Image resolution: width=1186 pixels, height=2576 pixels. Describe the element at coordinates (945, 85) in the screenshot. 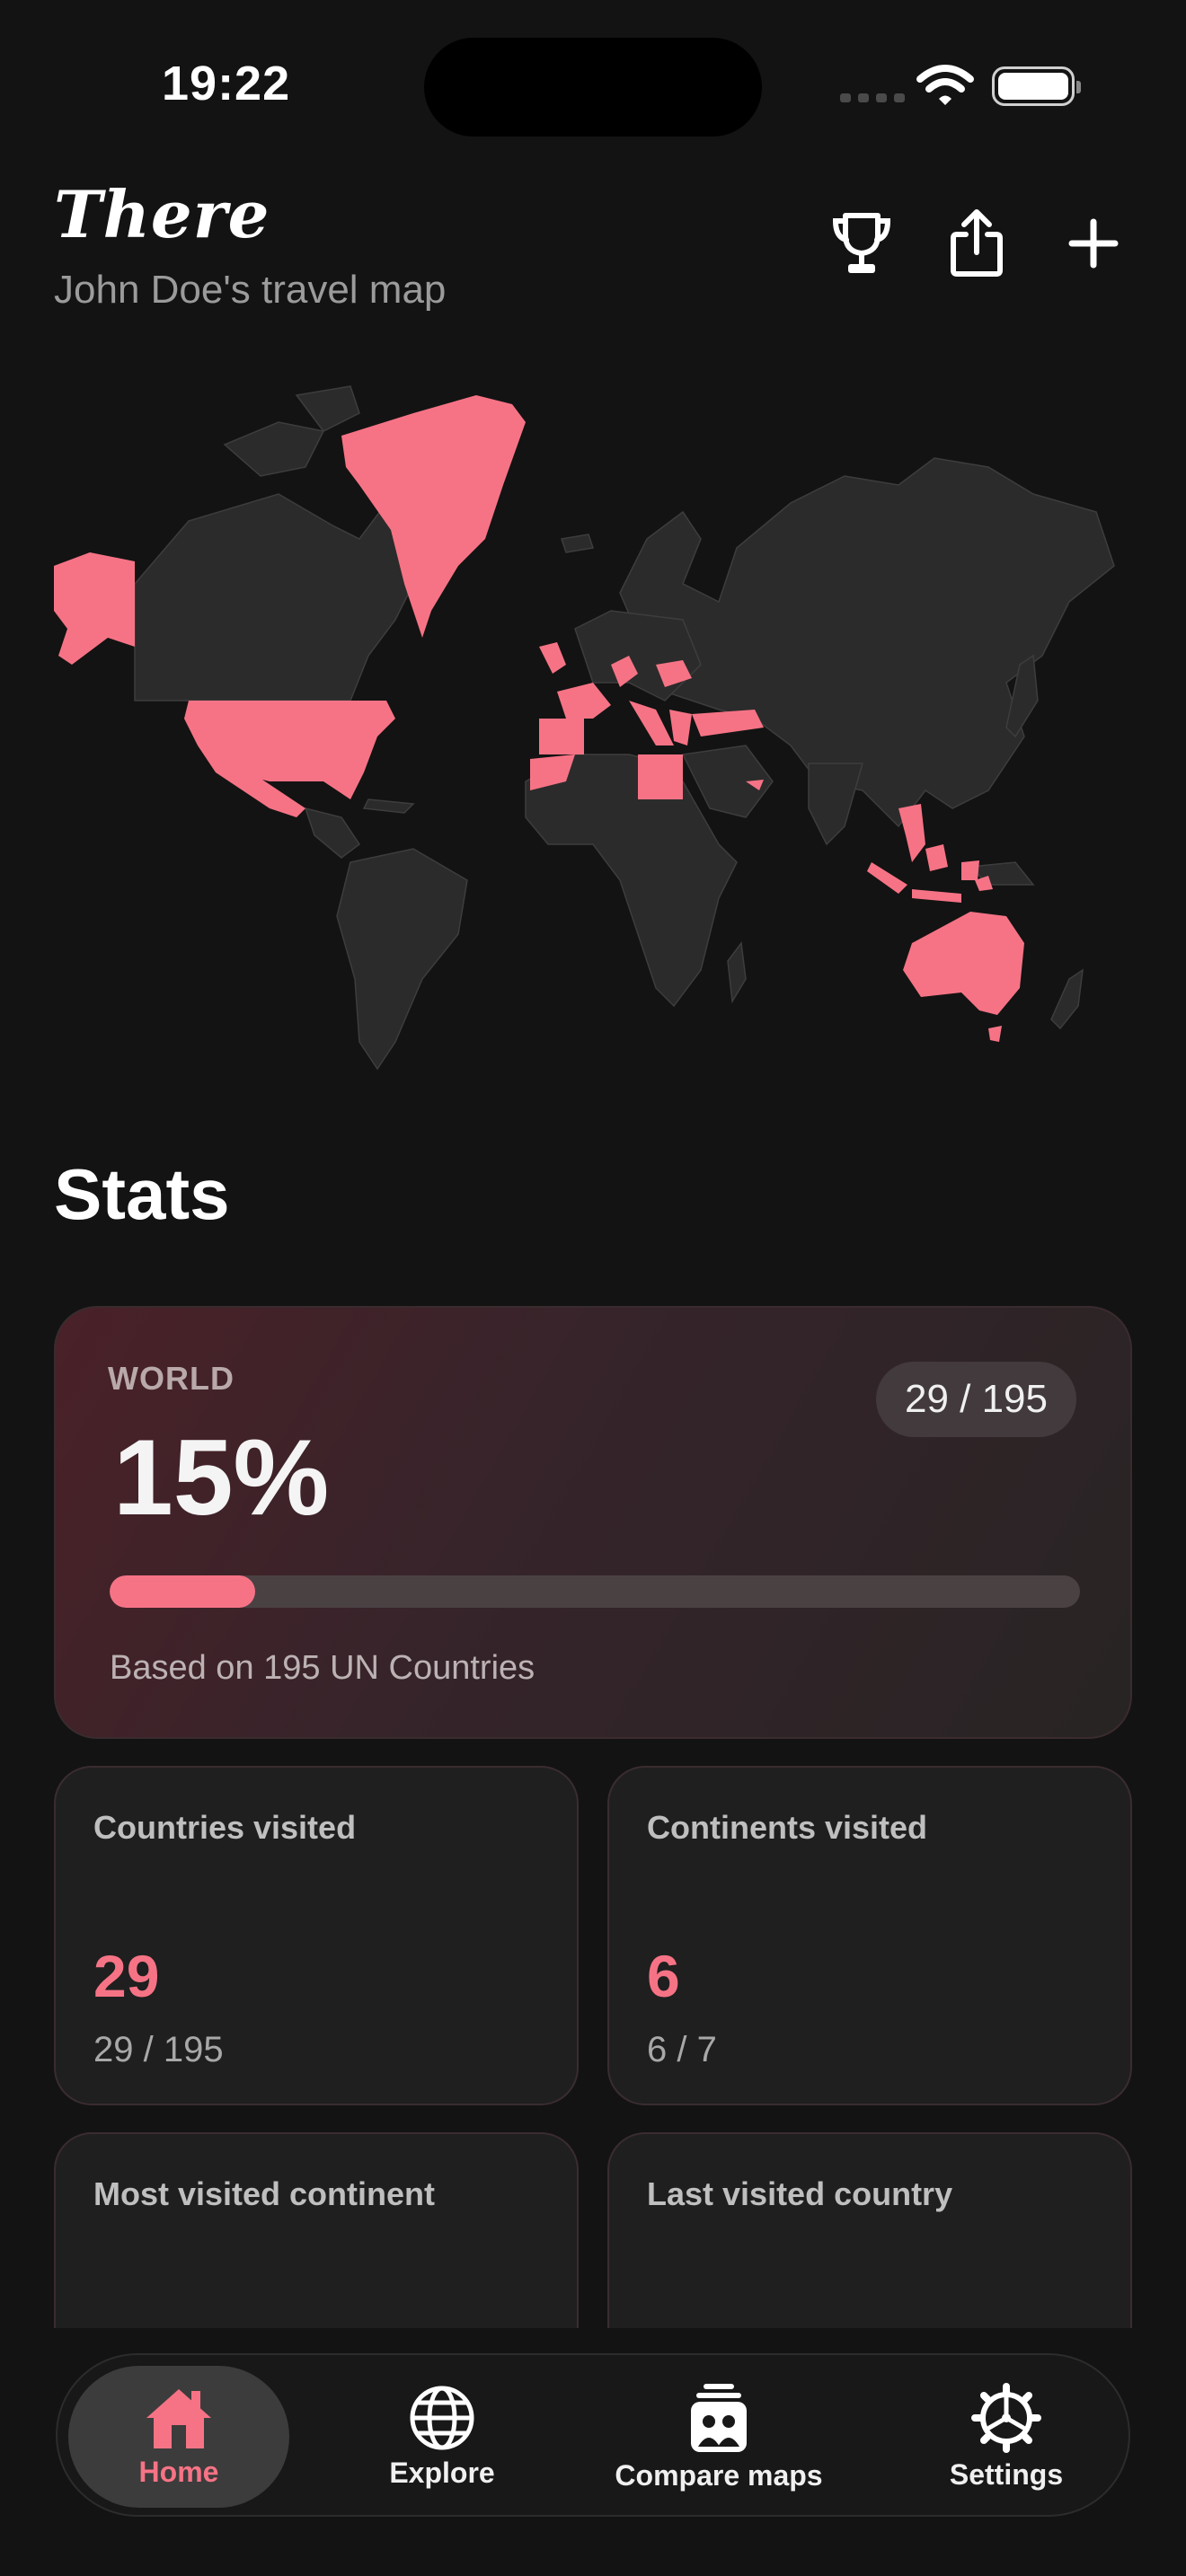

I see `wifi-icon` at that location.